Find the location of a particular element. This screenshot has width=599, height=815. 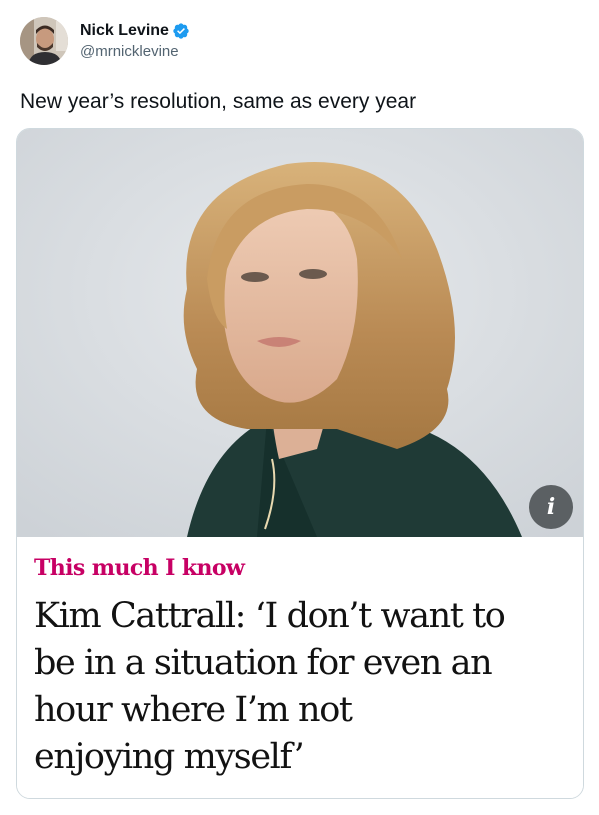

author-names: Nick Levine @mrnicklevine is located at coordinates (135, 41).